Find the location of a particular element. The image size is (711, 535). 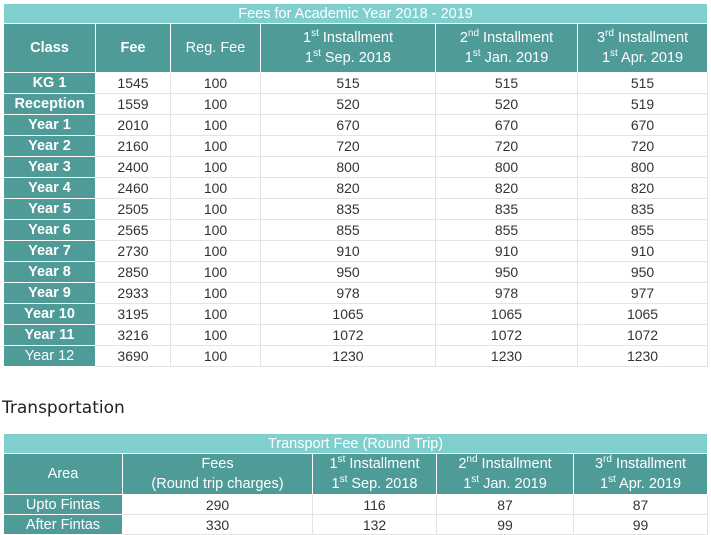

installment-3-cell: 855 is located at coordinates (642, 230).